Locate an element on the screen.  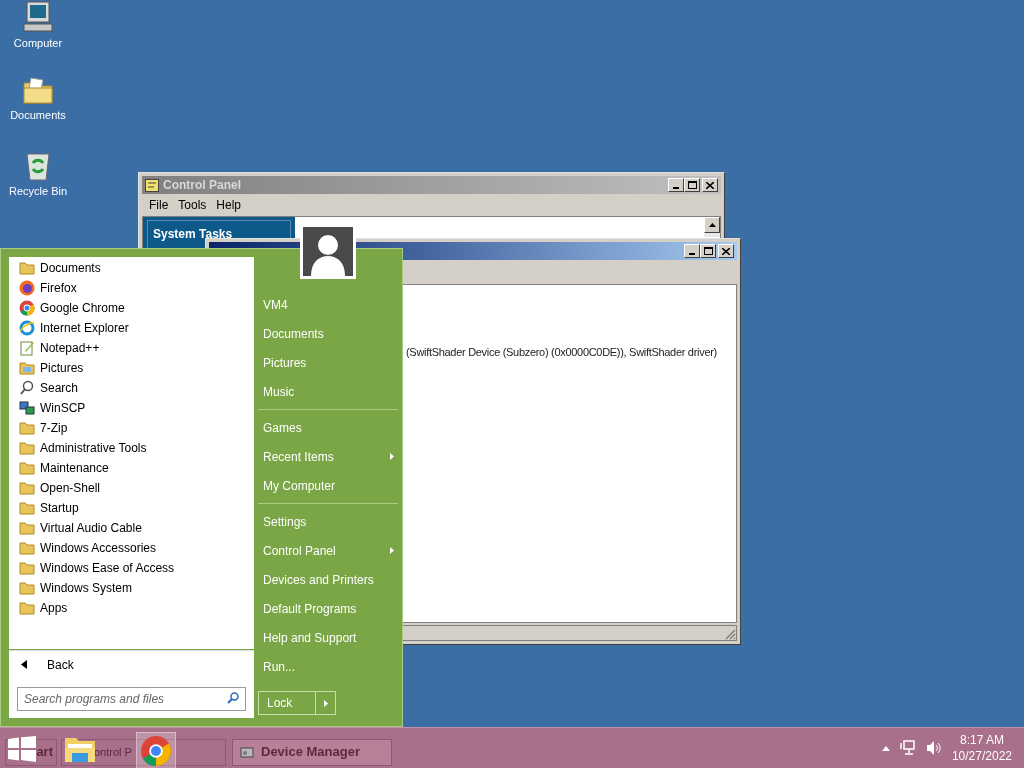
speaker-icon is located at coordinates (933, 748).